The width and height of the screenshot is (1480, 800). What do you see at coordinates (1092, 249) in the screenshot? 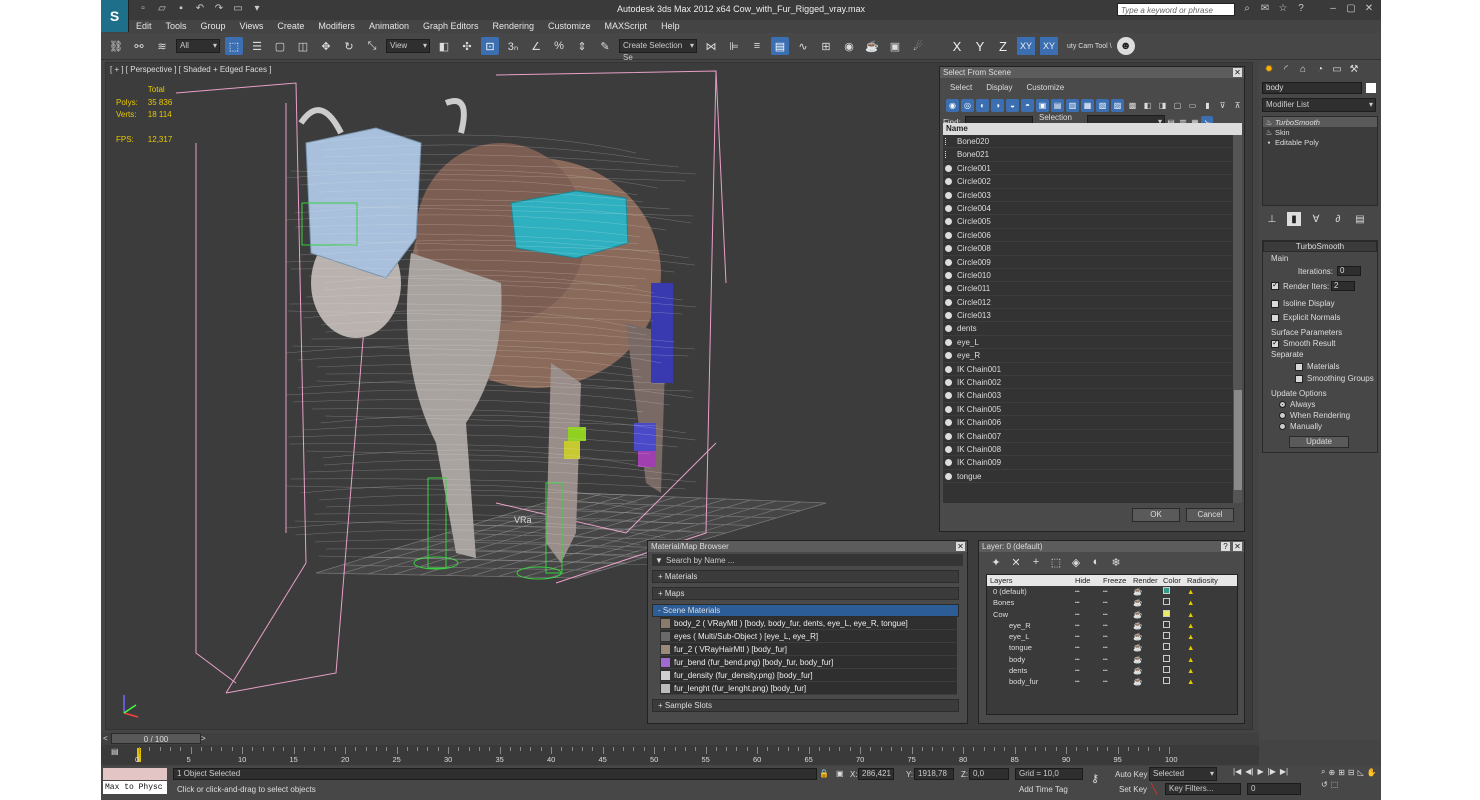
I see `scene-list-item: Circle008` at bounding box center [1092, 249].